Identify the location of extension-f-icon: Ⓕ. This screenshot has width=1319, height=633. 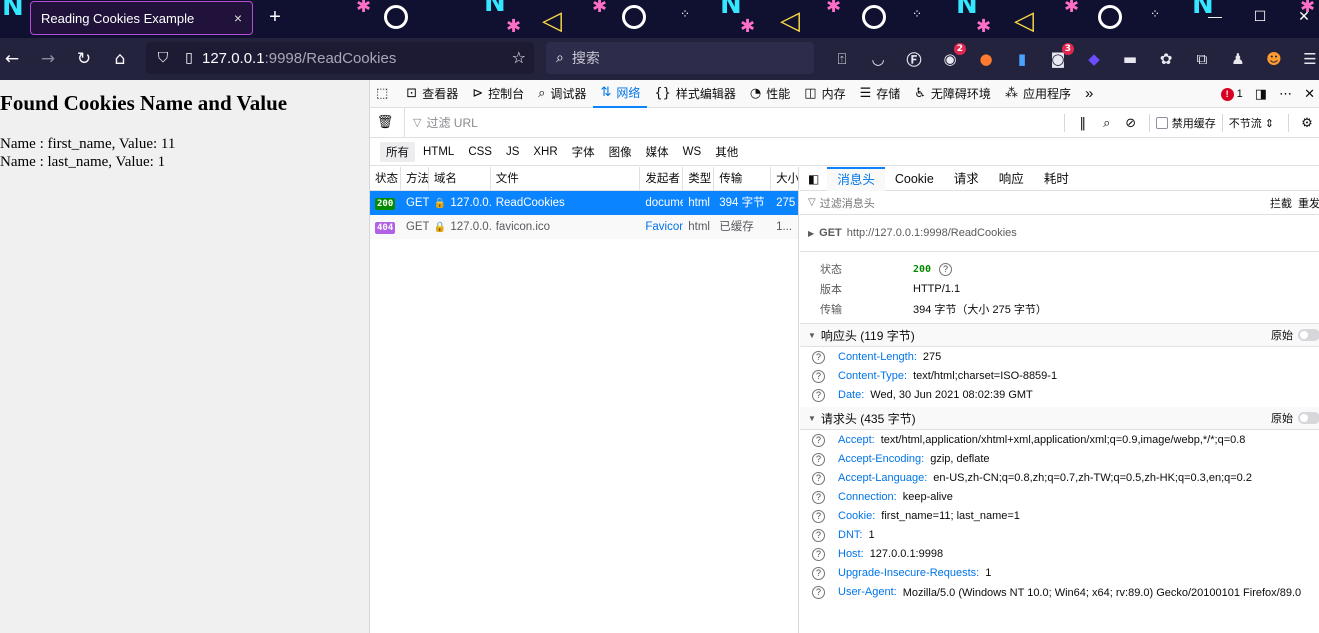
(914, 59).